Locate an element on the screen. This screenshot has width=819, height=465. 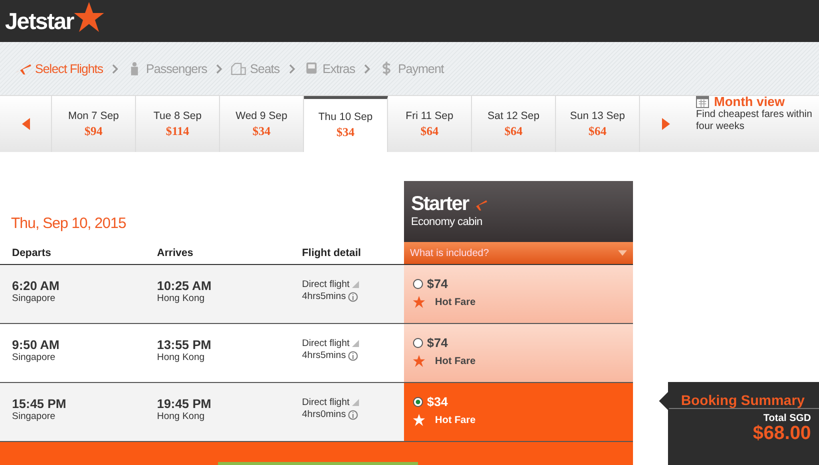
fare-price: $34 is located at coordinates (437, 402).